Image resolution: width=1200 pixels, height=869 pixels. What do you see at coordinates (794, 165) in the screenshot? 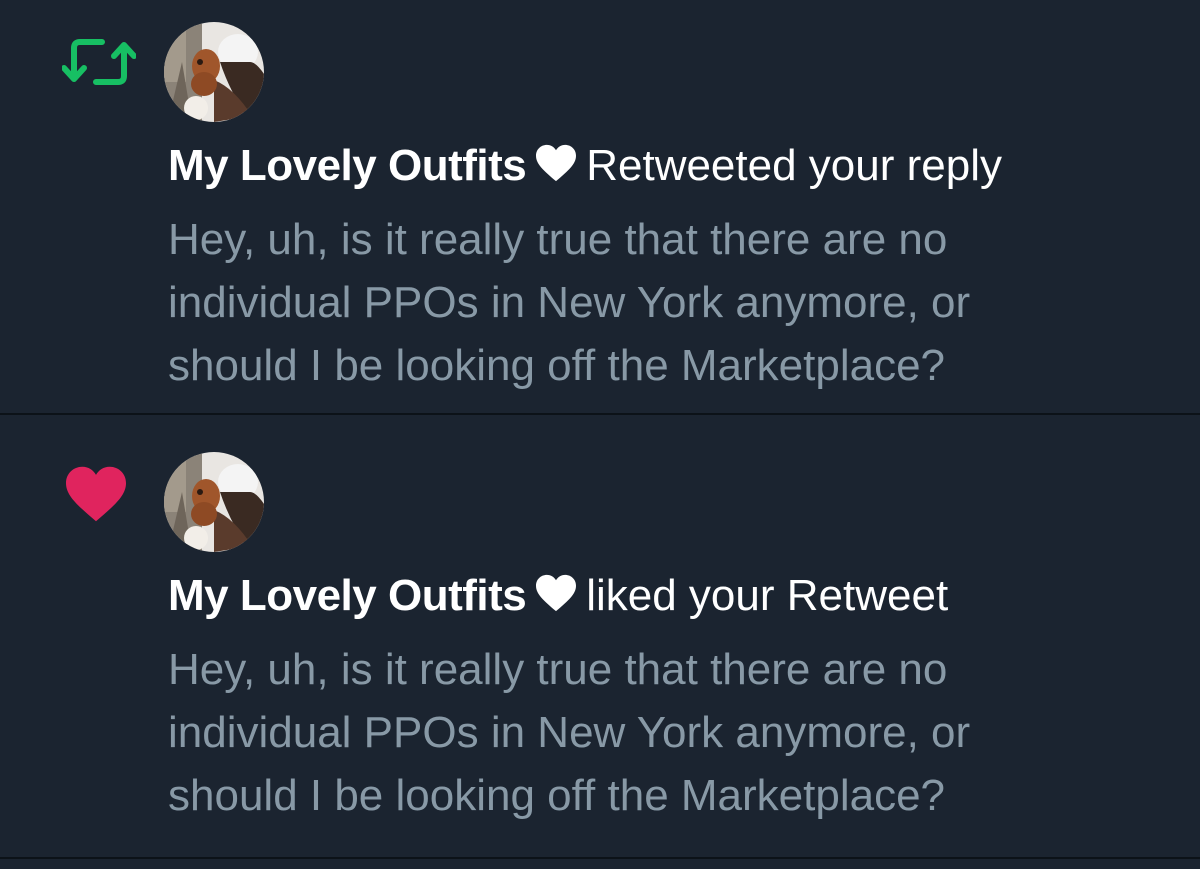
I see `notification-action: Retweeted your reply` at bounding box center [794, 165].